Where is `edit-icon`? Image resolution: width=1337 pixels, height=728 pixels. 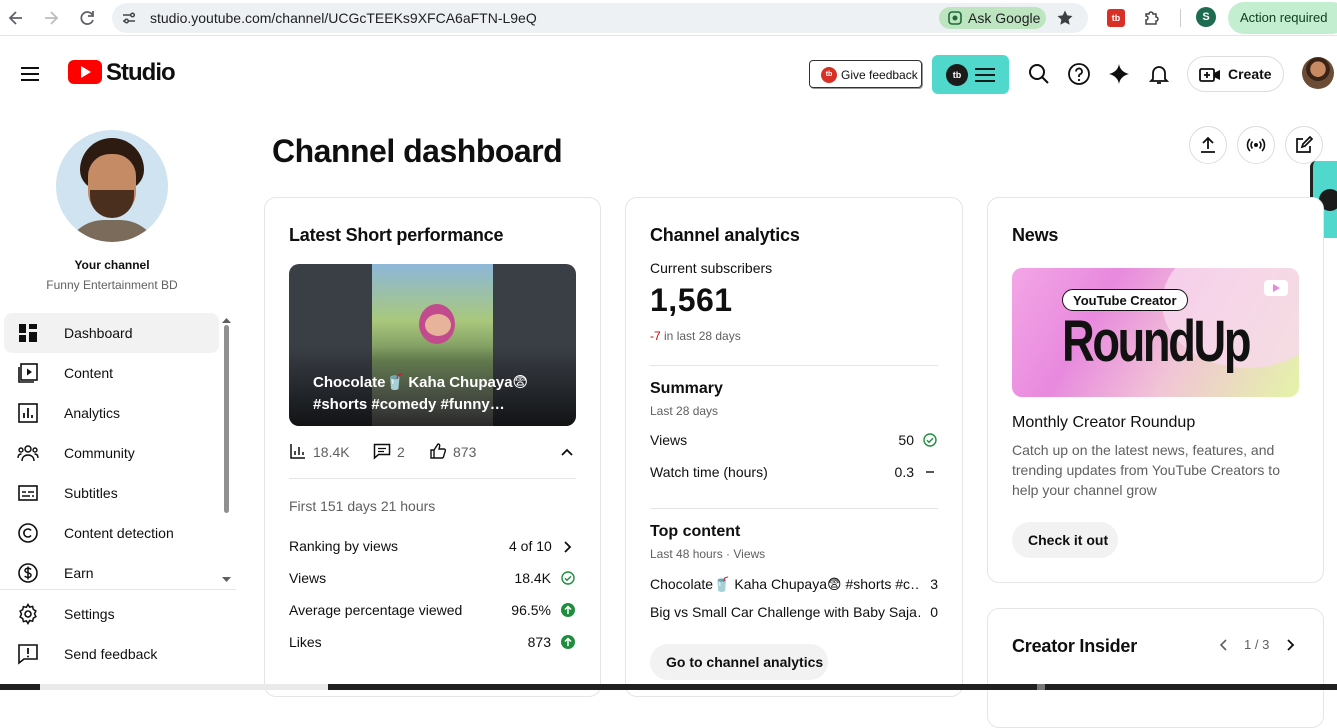 edit-icon is located at coordinates (1305, 144).